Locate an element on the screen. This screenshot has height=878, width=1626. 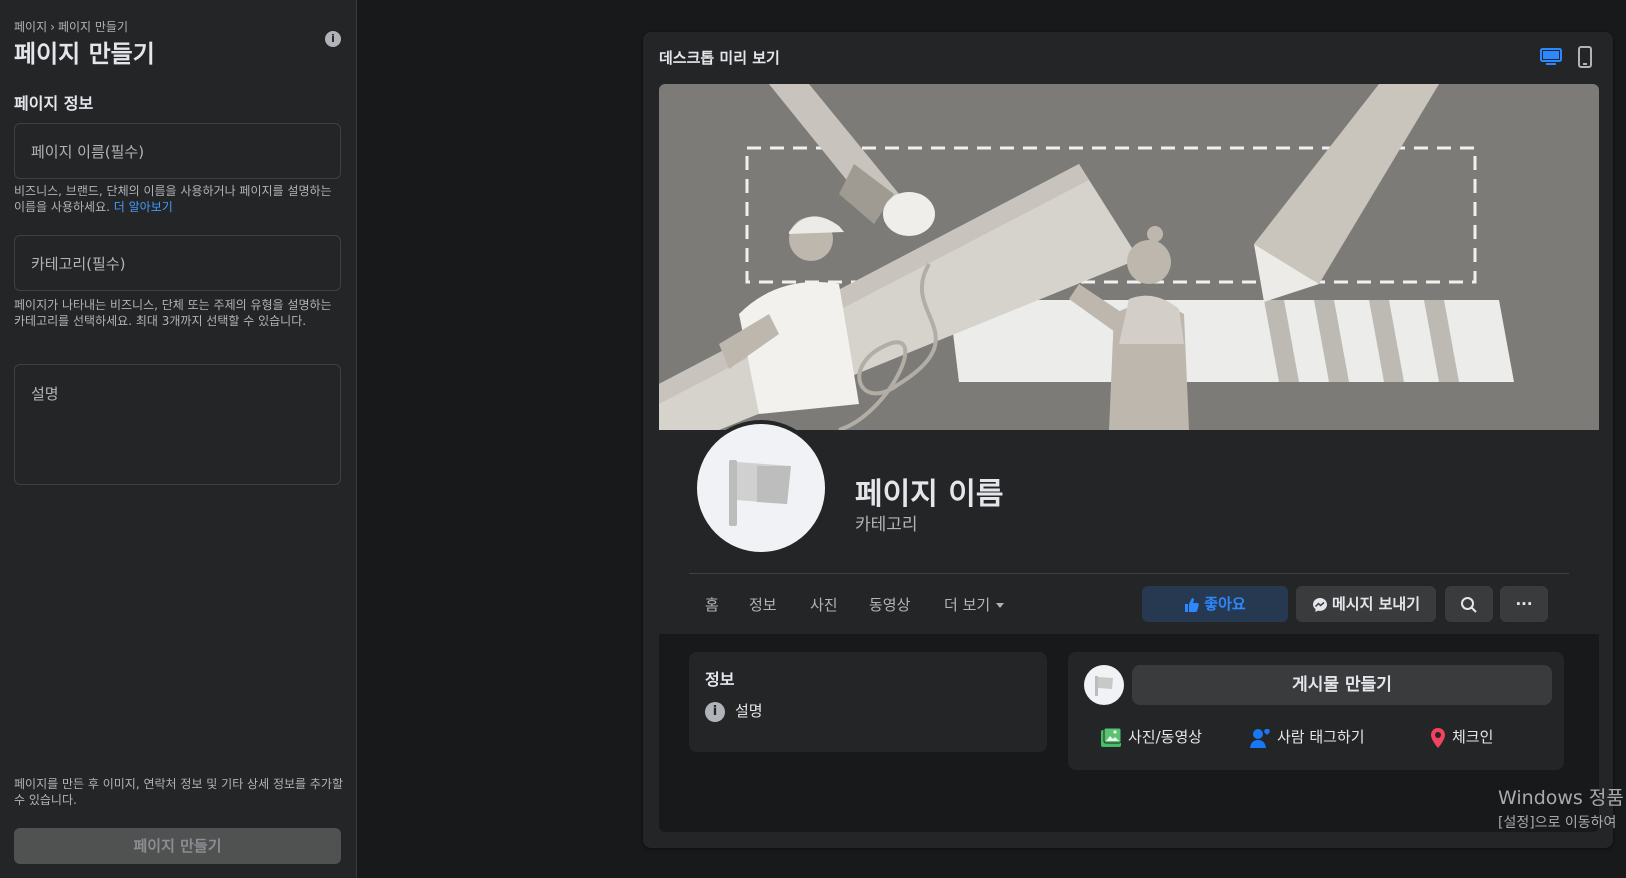
search-button is located at coordinates (1469, 604).